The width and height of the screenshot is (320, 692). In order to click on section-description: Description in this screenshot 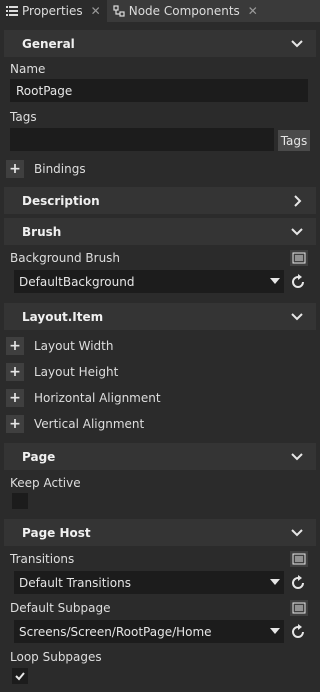, I will do `click(160, 200)`.